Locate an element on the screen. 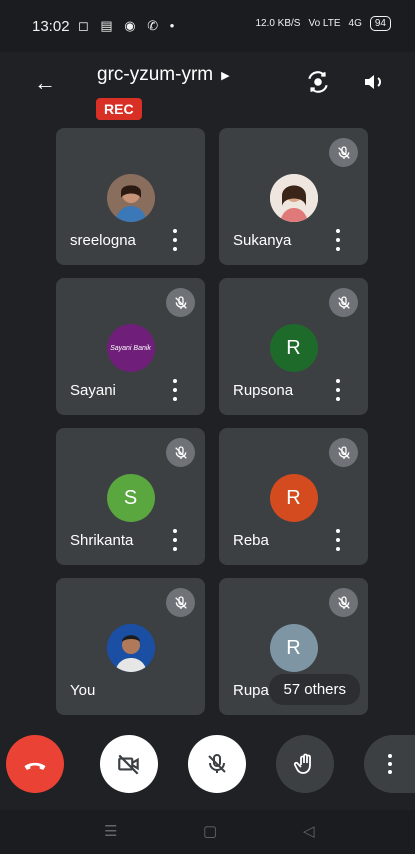  hand-icon is located at coordinates (302, 763).